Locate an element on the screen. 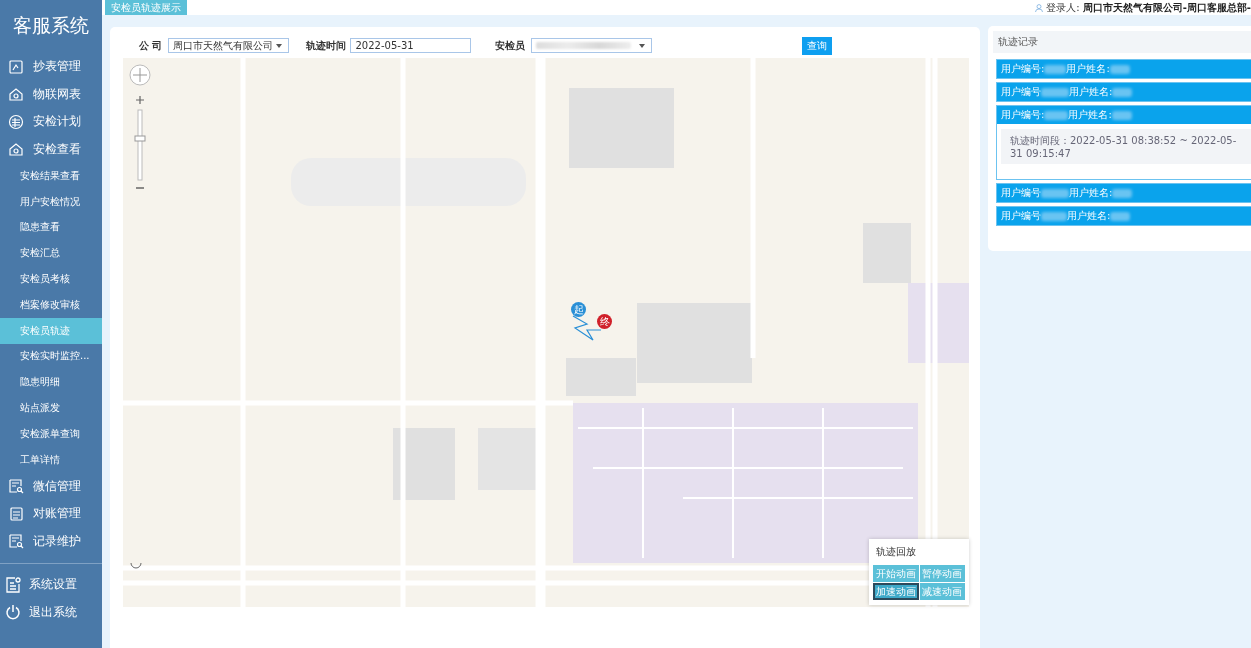 This screenshot has width=1251, height=648. login-user: 周口市天然气有限公司-周口客服总部- is located at coordinates (1166, 7).